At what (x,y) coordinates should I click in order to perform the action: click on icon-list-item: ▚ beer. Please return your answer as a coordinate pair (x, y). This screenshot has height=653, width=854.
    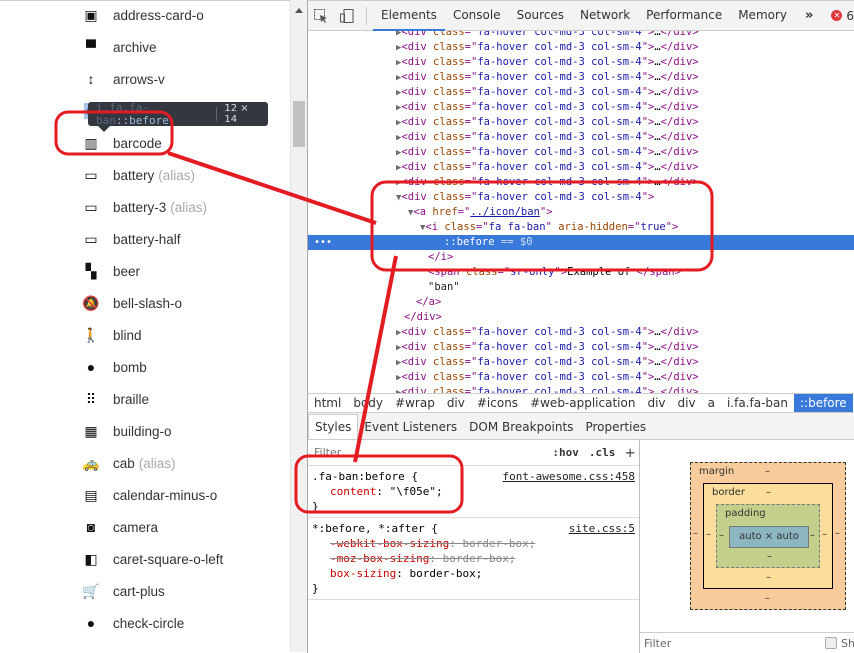
    Looking at the image, I should click on (185, 271).